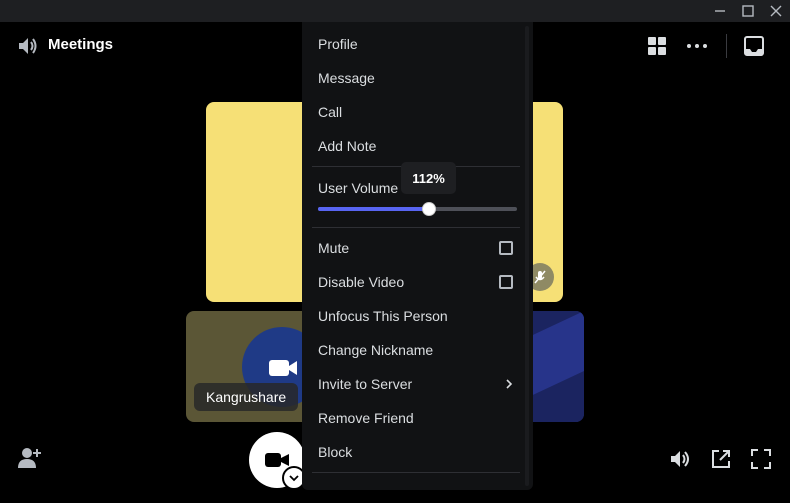  What do you see at coordinates (395, 11) in the screenshot?
I see `title-bar` at bounding box center [395, 11].